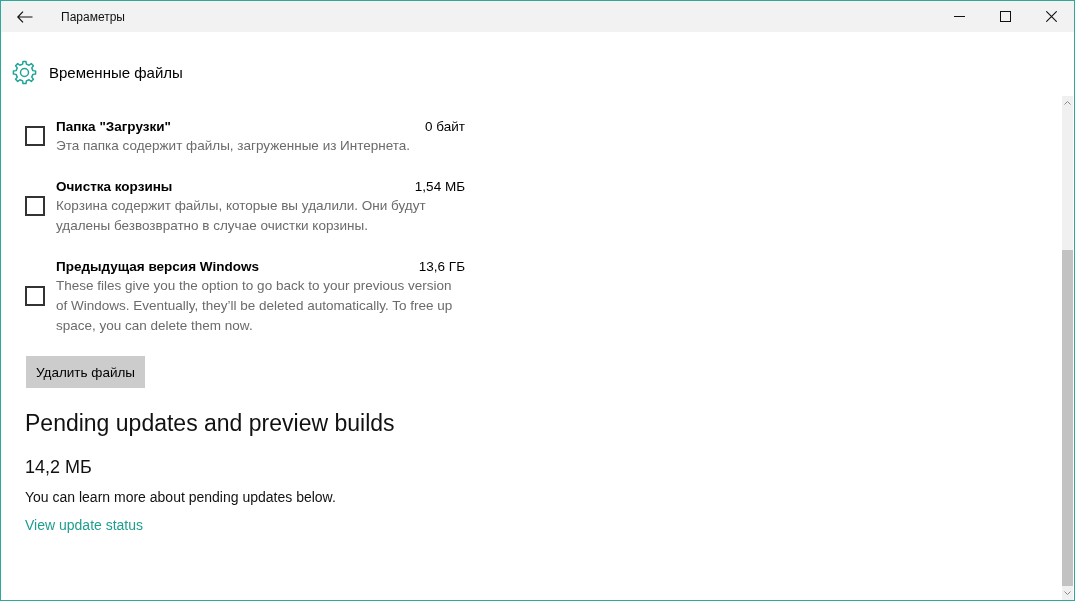  I want to click on pending-size: 14,2 МБ, so click(59, 467).